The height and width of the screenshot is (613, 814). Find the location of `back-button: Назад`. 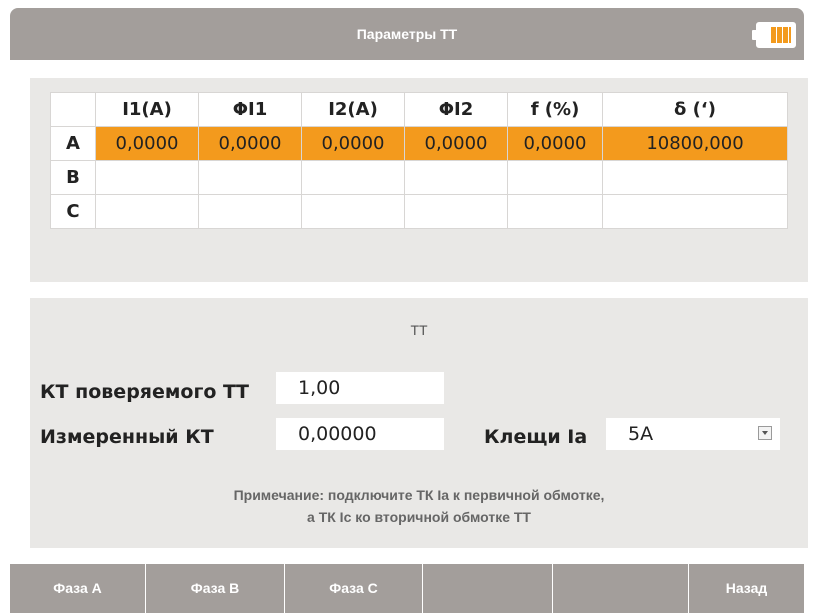

back-button: Назад is located at coordinates (746, 588).